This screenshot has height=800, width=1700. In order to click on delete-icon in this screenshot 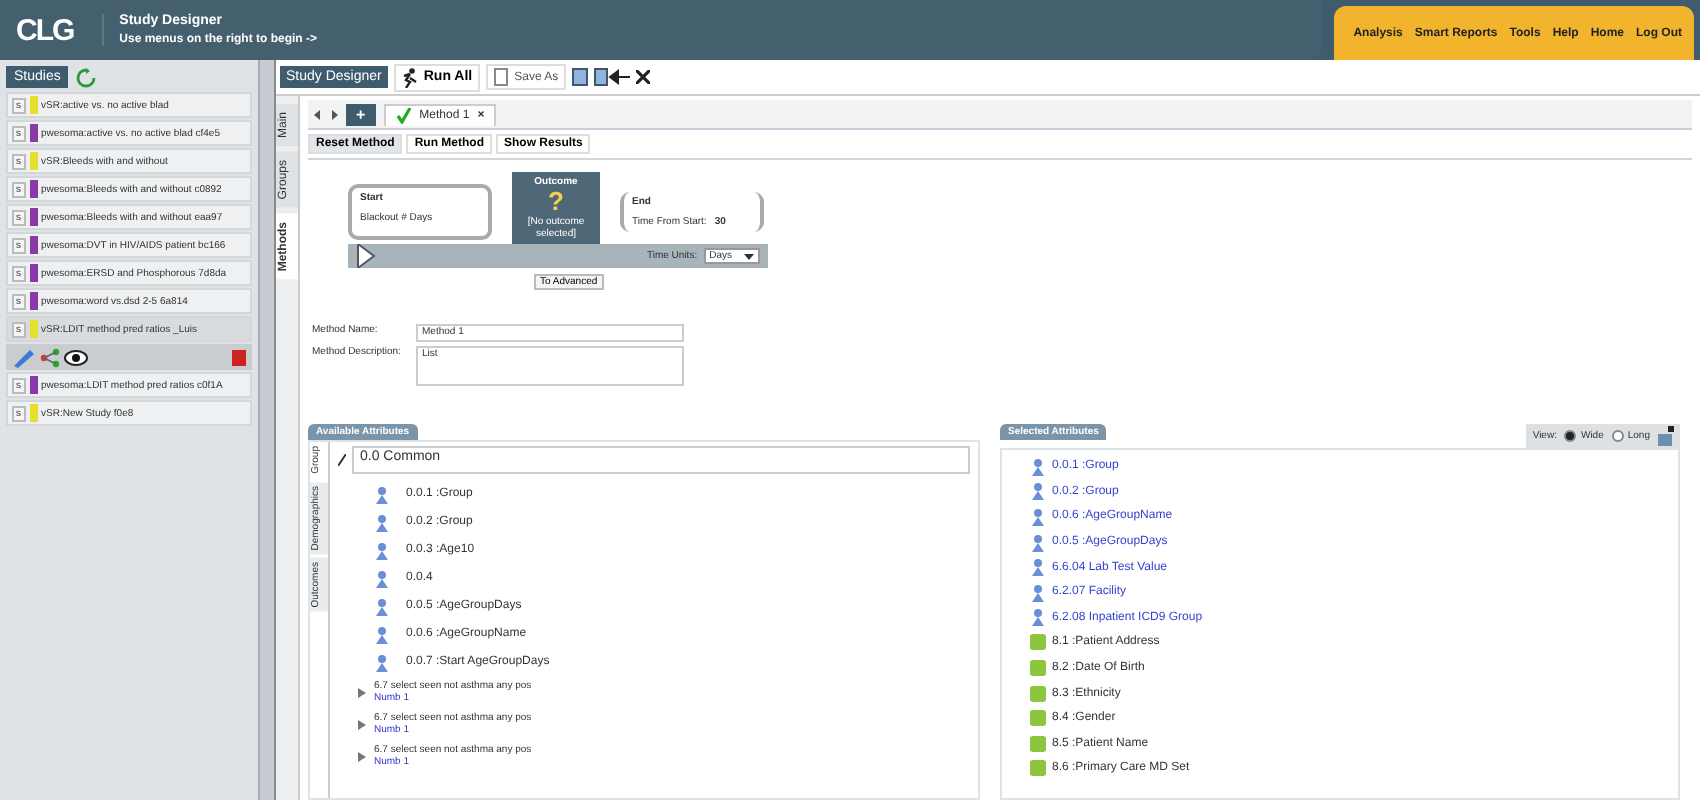, I will do `click(239, 357)`.